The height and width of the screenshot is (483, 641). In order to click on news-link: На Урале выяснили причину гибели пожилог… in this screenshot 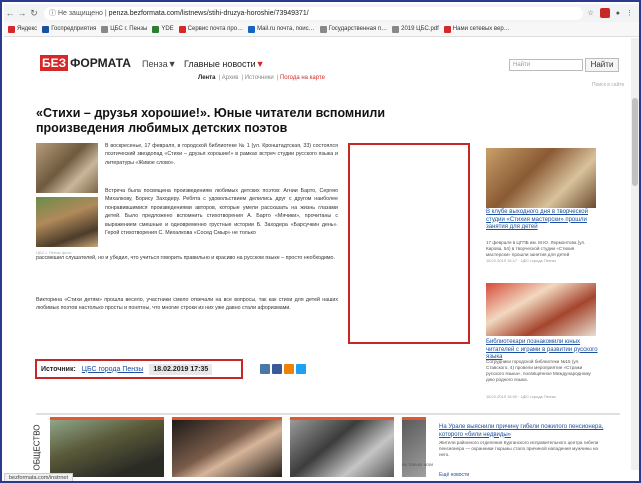, I will do `click(524, 431)`.